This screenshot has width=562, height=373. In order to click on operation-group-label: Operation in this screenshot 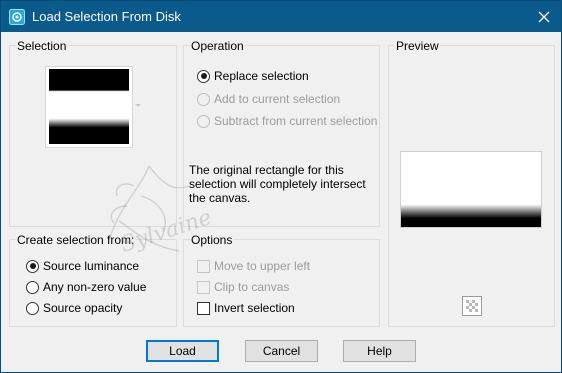, I will do `click(217, 46)`.